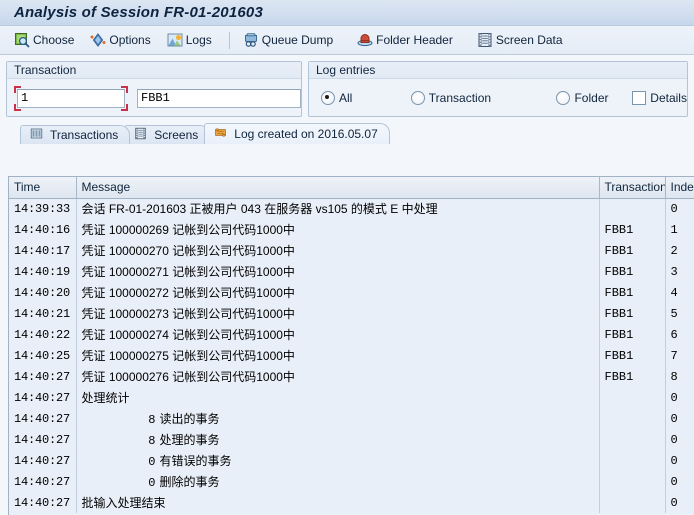  What do you see at coordinates (366, 98) in the screenshot?
I see `radio-all: All` at bounding box center [366, 98].